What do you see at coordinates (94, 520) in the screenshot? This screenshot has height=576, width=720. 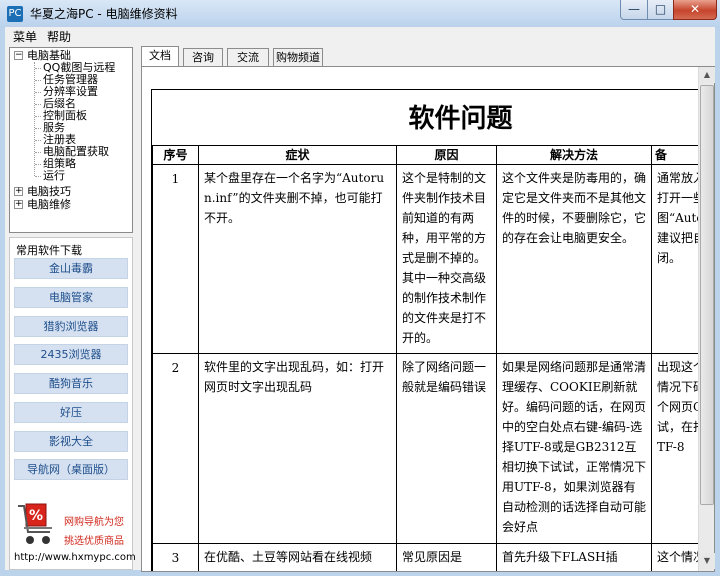 I see `ad-text-line1: 网购导航为您` at bounding box center [94, 520].